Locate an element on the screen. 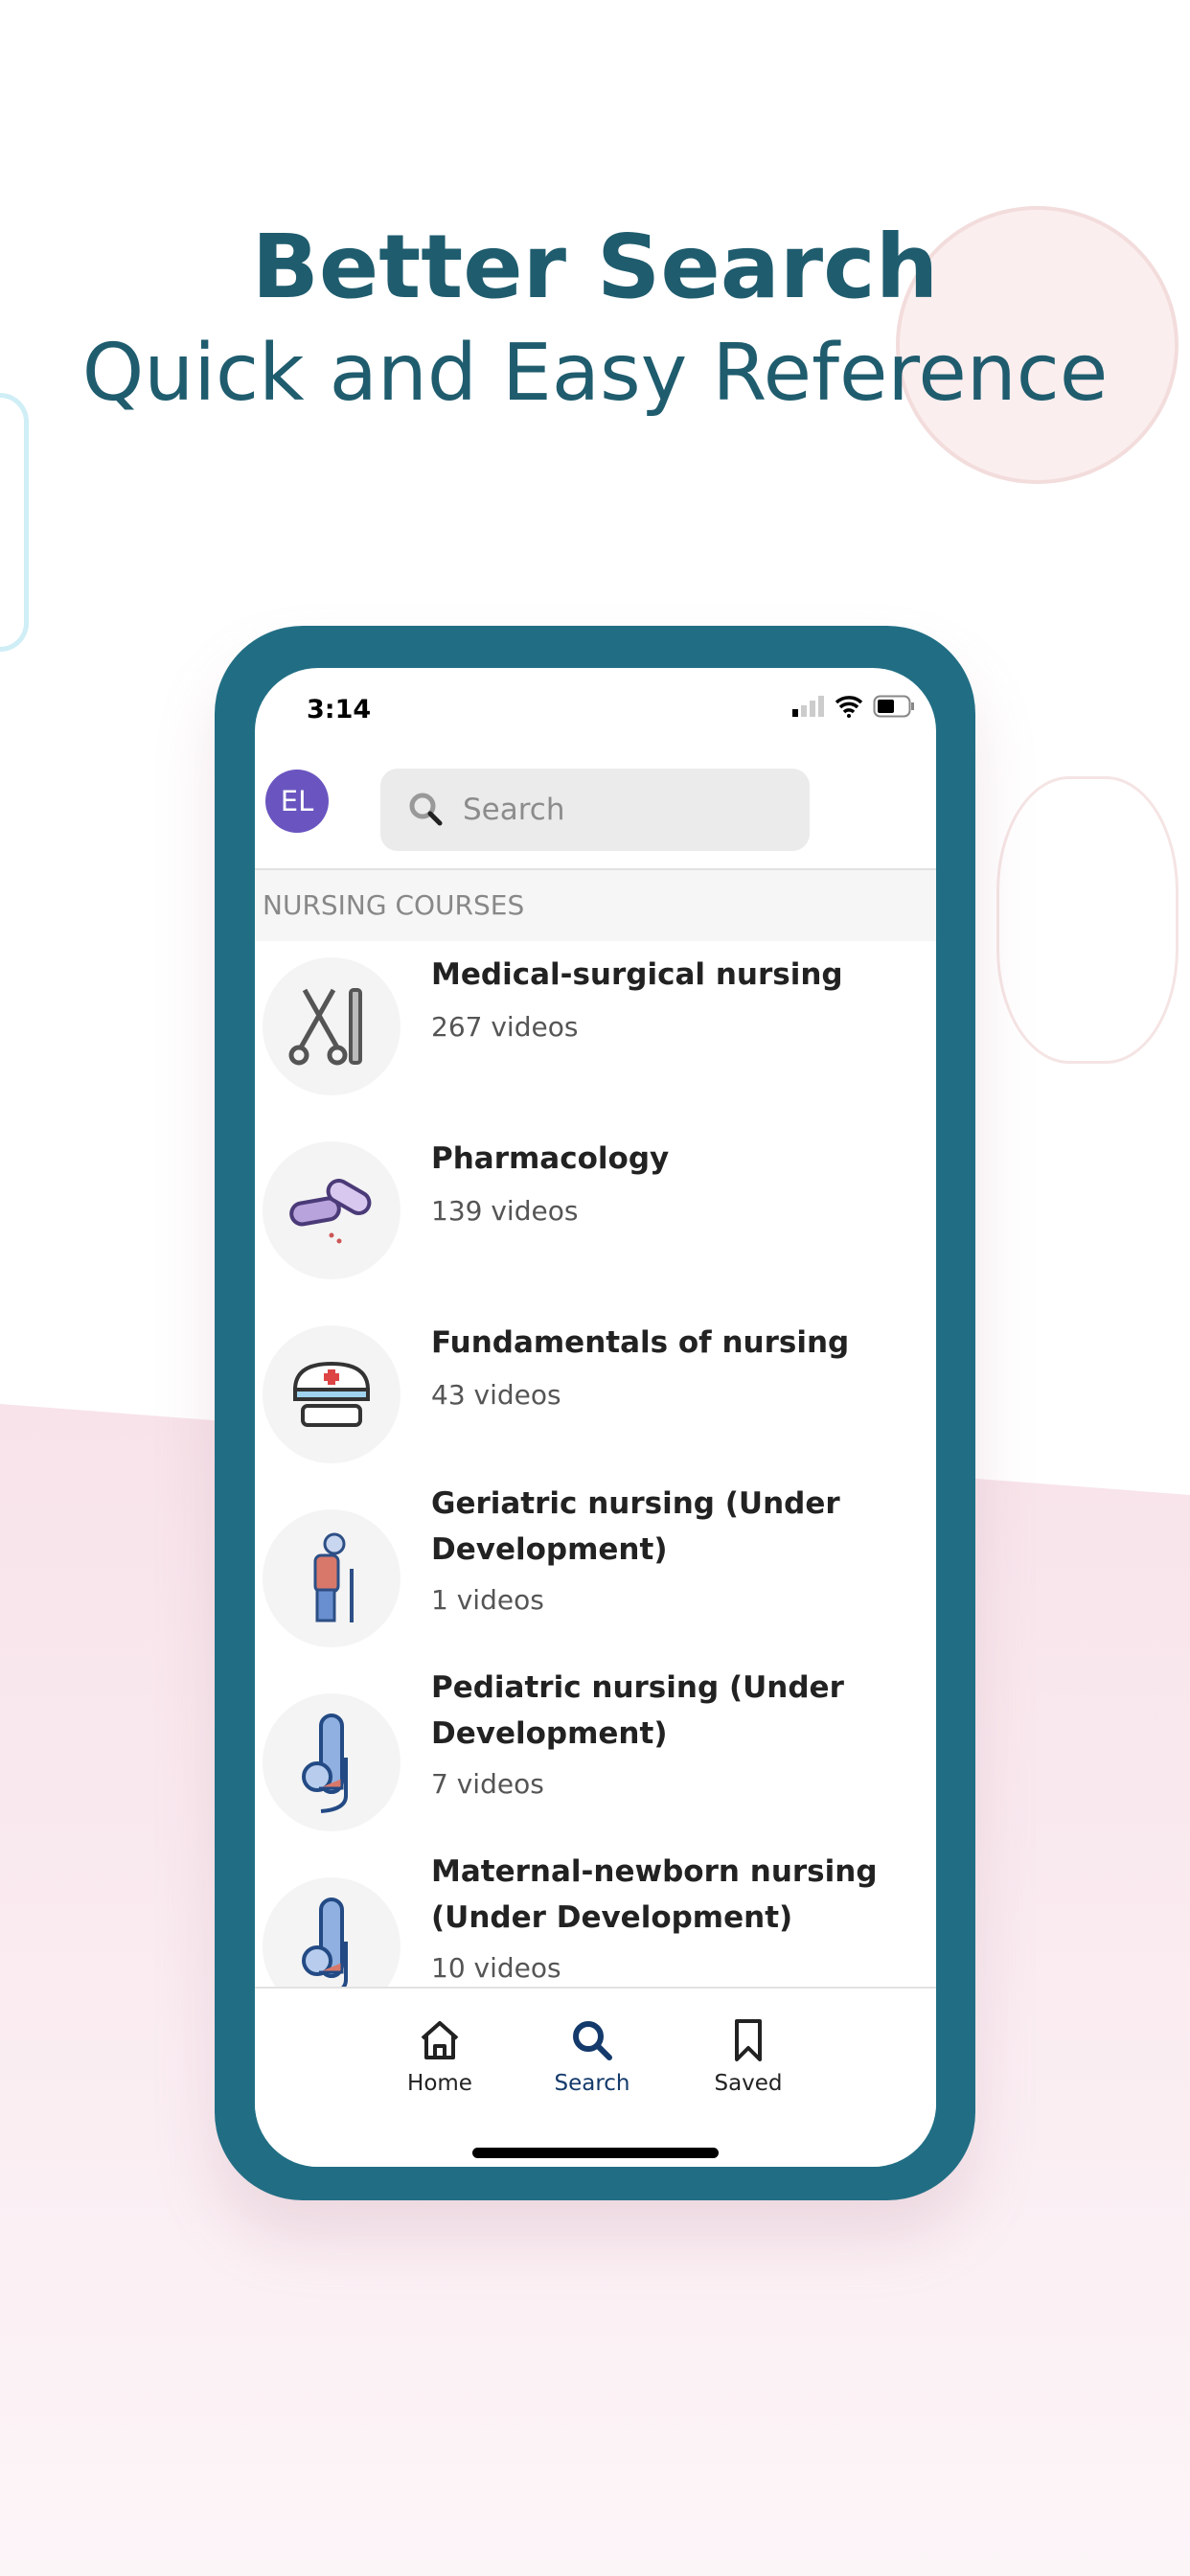 The width and height of the screenshot is (1190, 2576). nurse-cap-icon is located at coordinates (332, 1394).